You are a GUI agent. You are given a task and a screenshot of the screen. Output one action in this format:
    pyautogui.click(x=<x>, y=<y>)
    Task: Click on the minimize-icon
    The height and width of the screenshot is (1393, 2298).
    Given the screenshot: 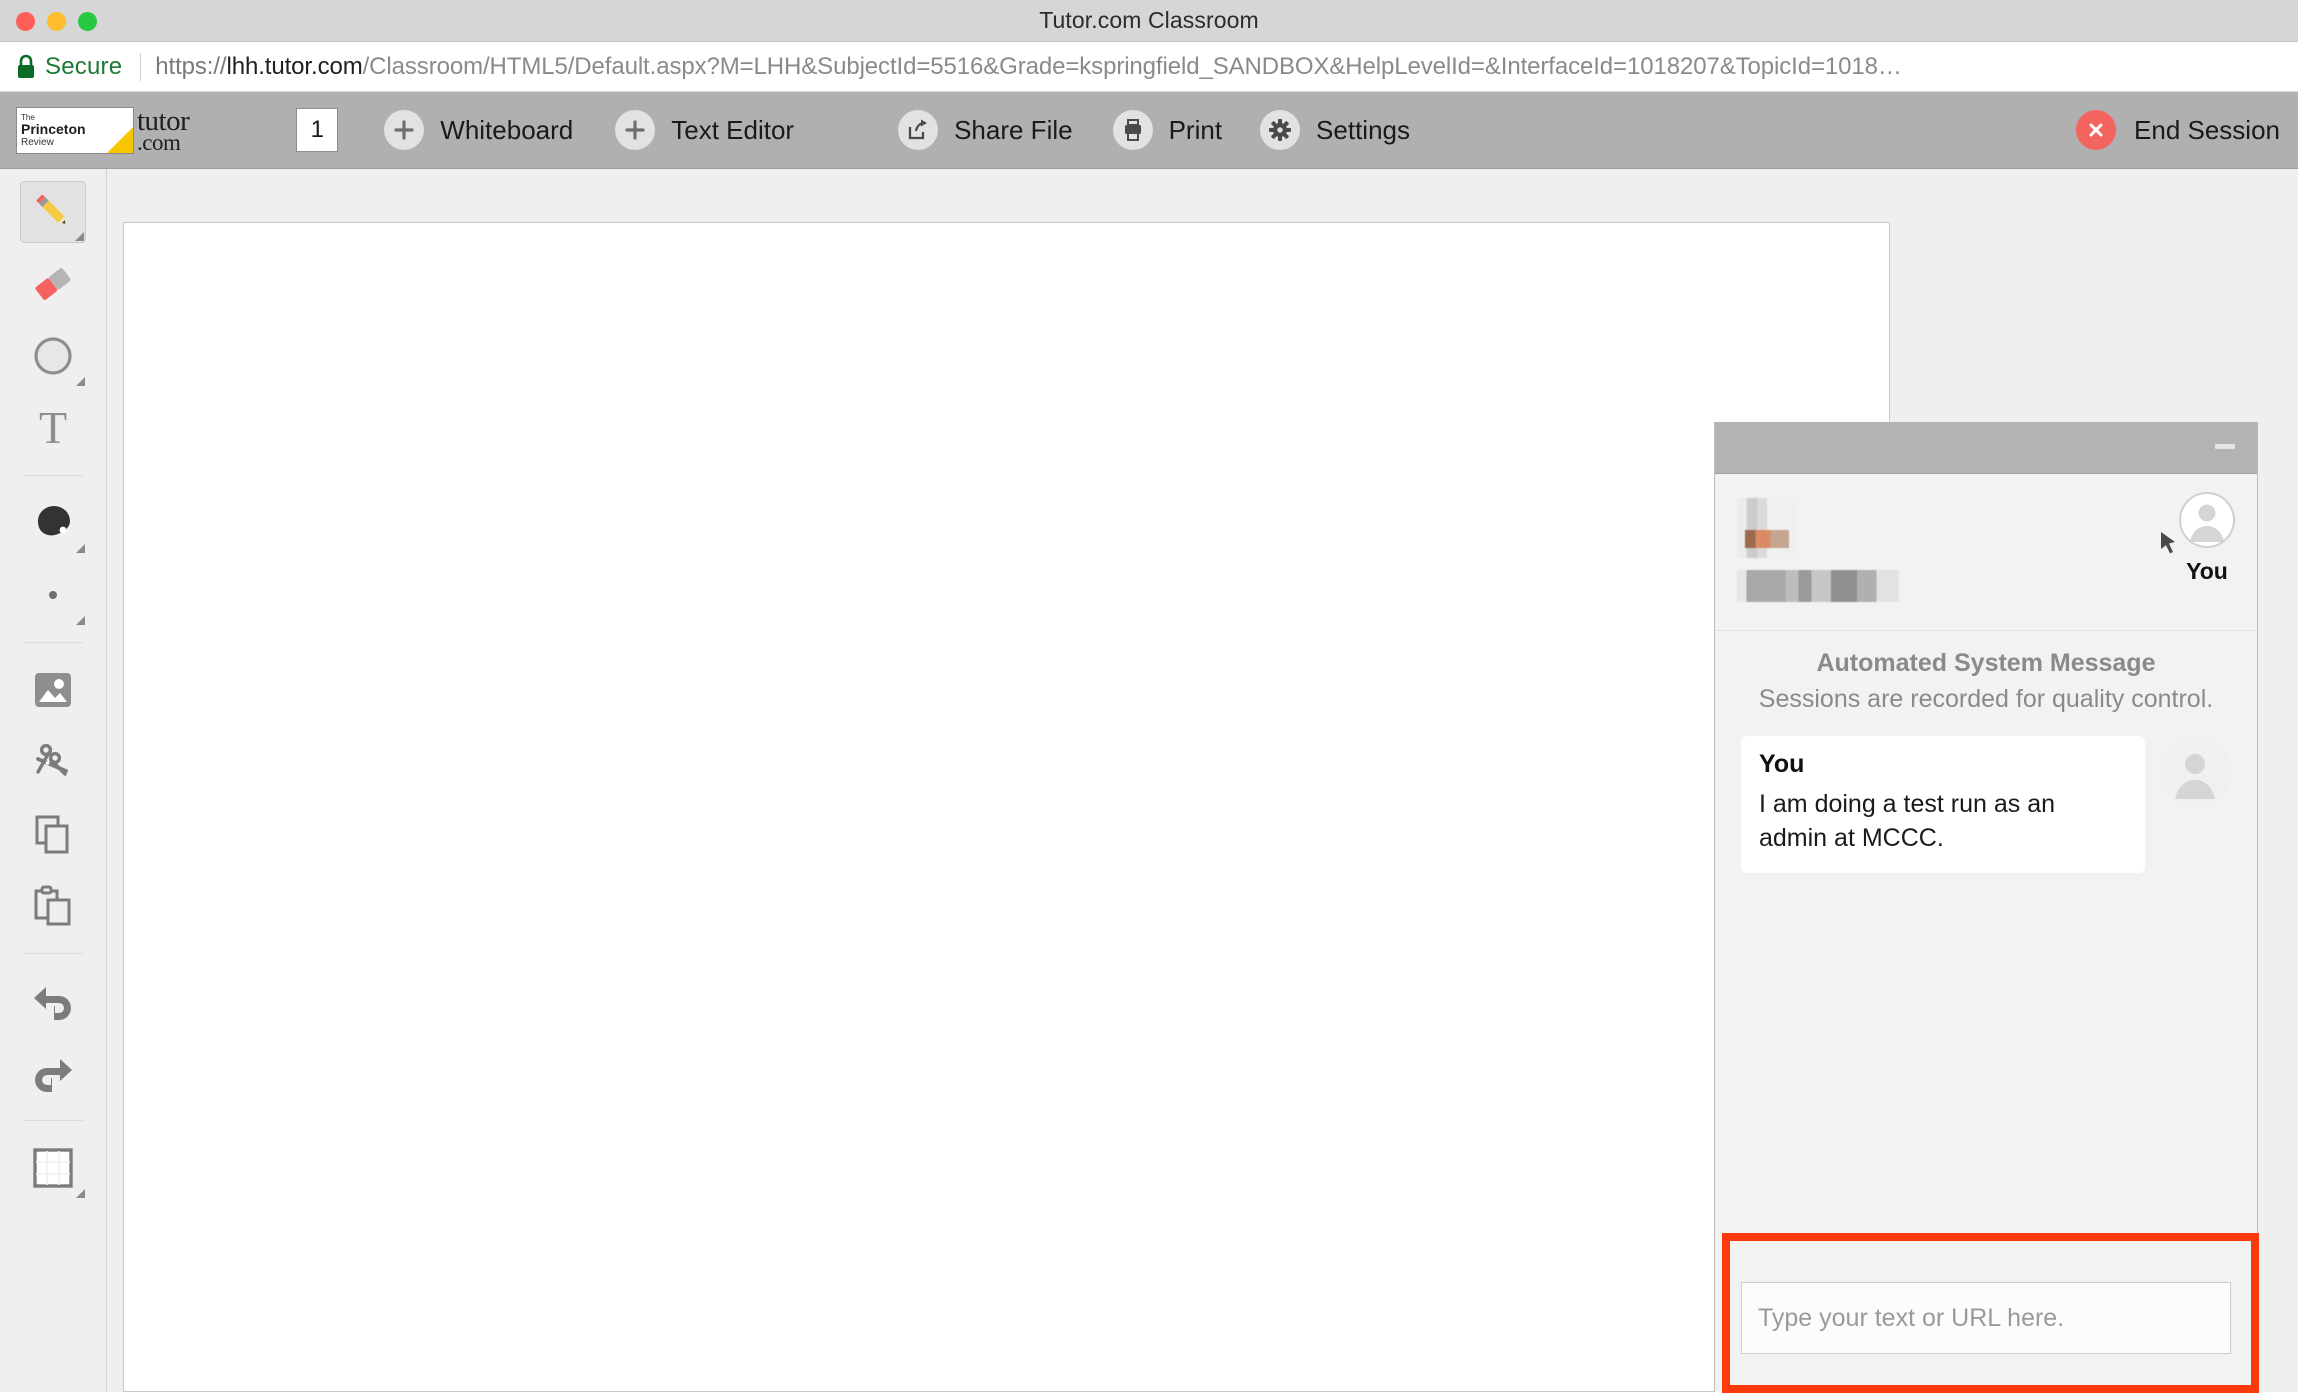 What is the action you would take?
    pyautogui.click(x=2225, y=446)
    